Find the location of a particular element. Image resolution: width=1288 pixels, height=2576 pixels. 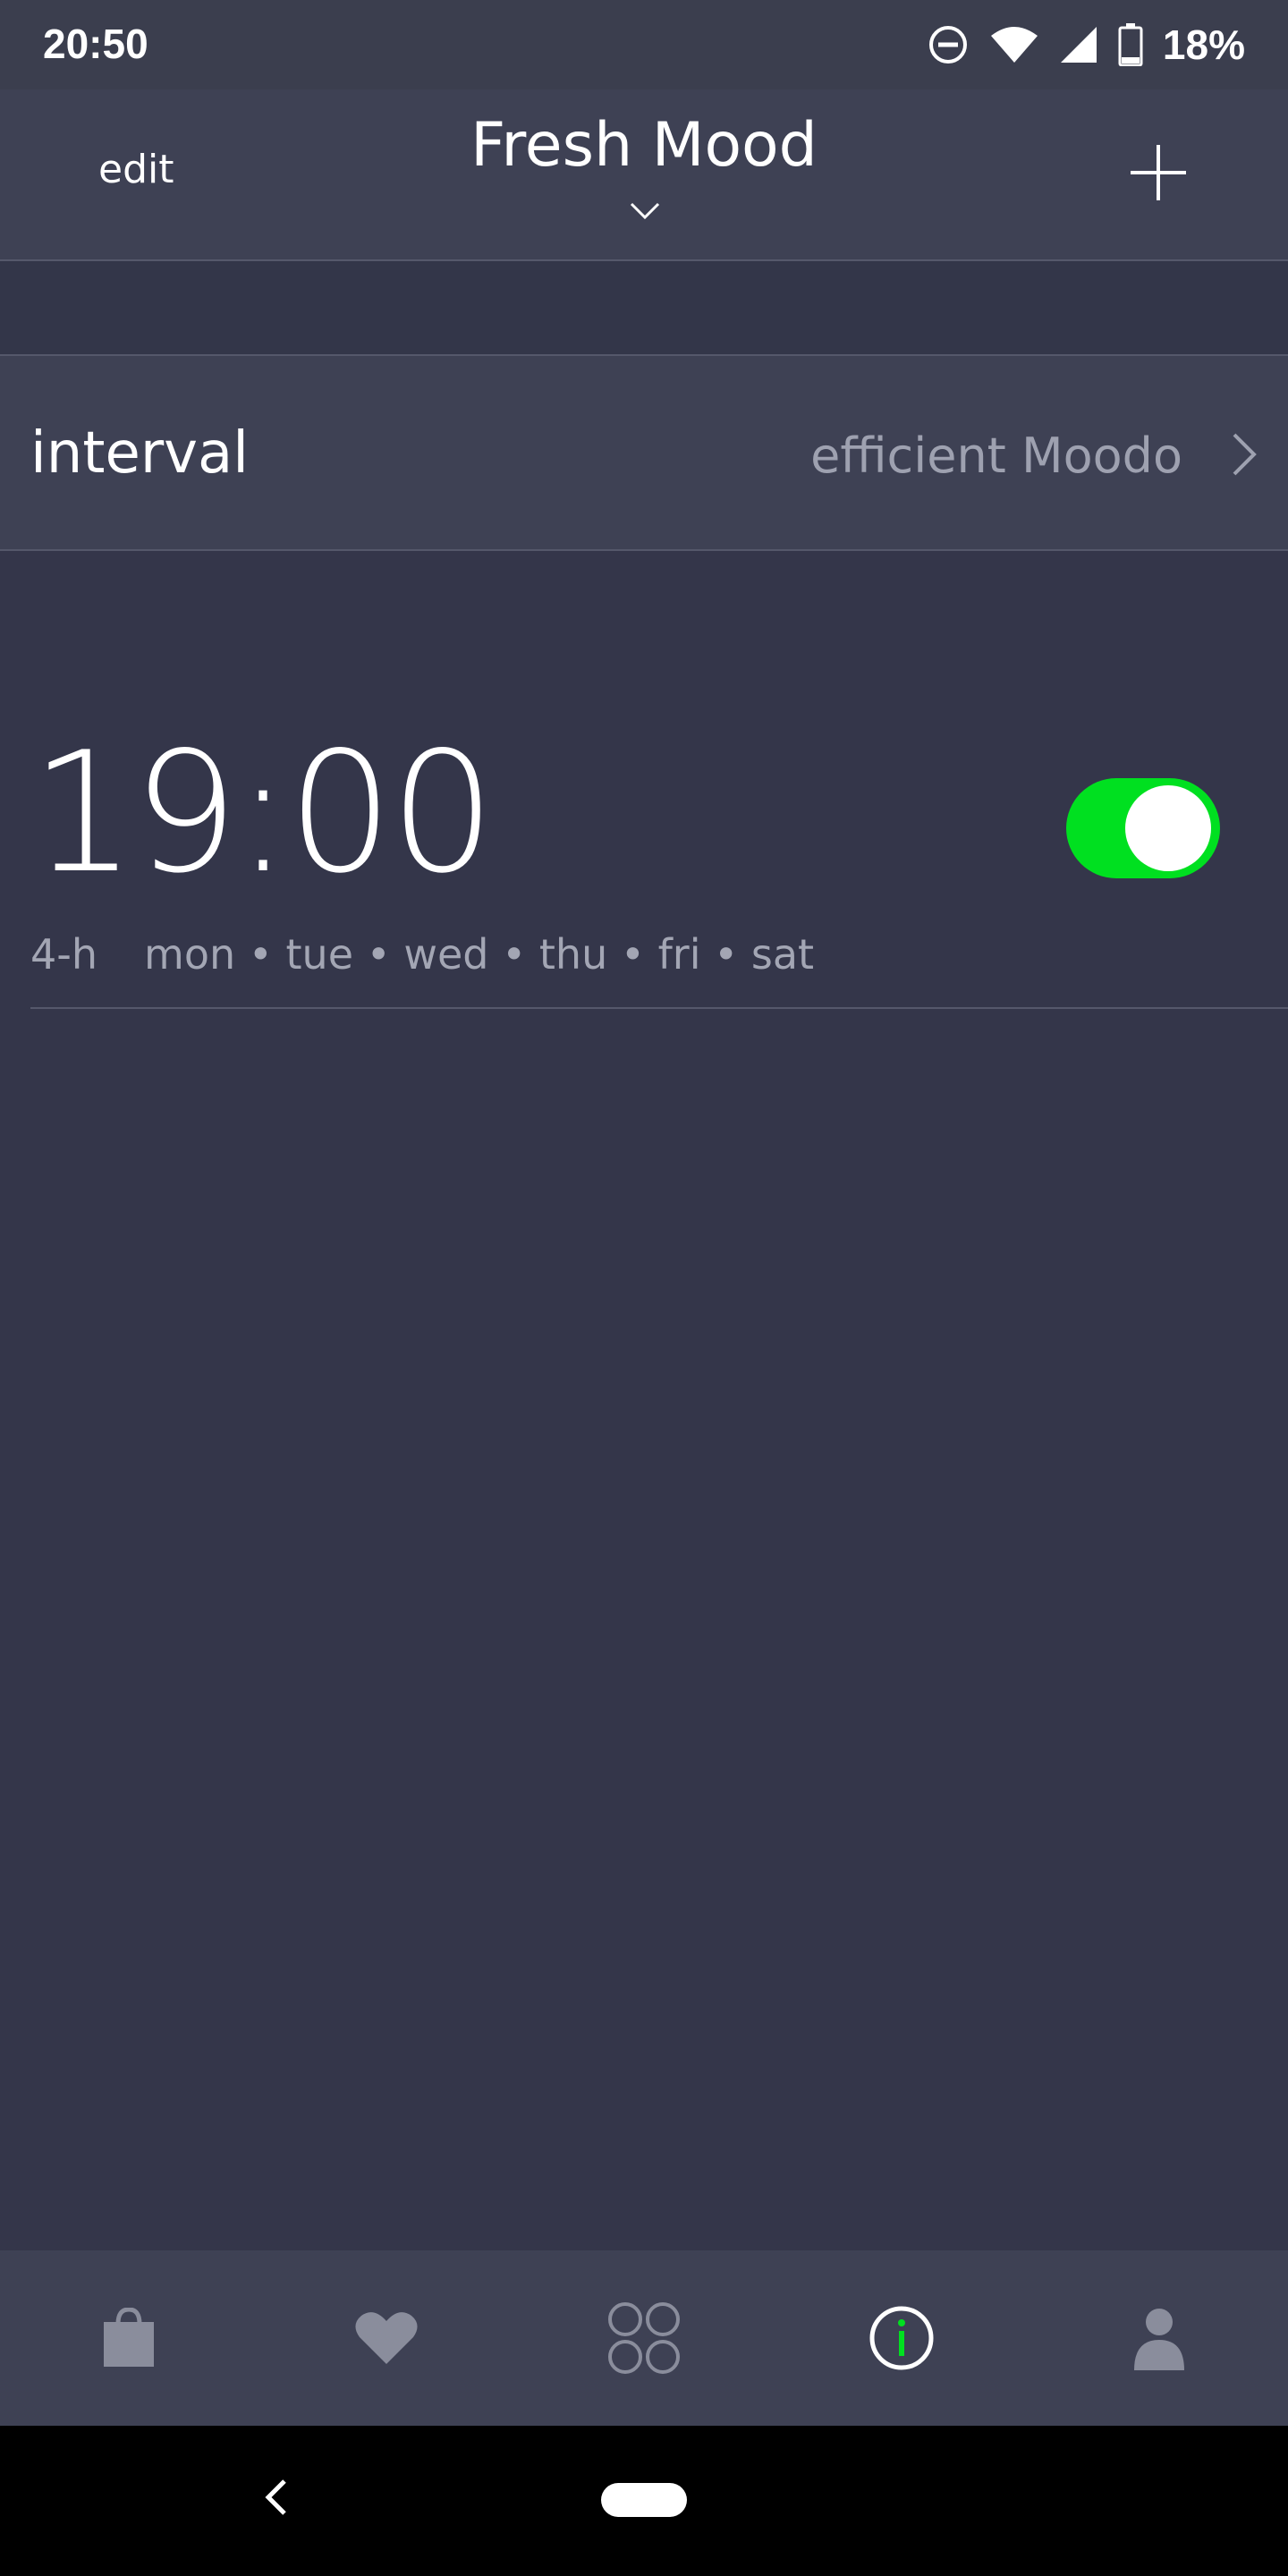

alarm-days: mon • tue • wed • thu • fri • sat is located at coordinates (479, 954).